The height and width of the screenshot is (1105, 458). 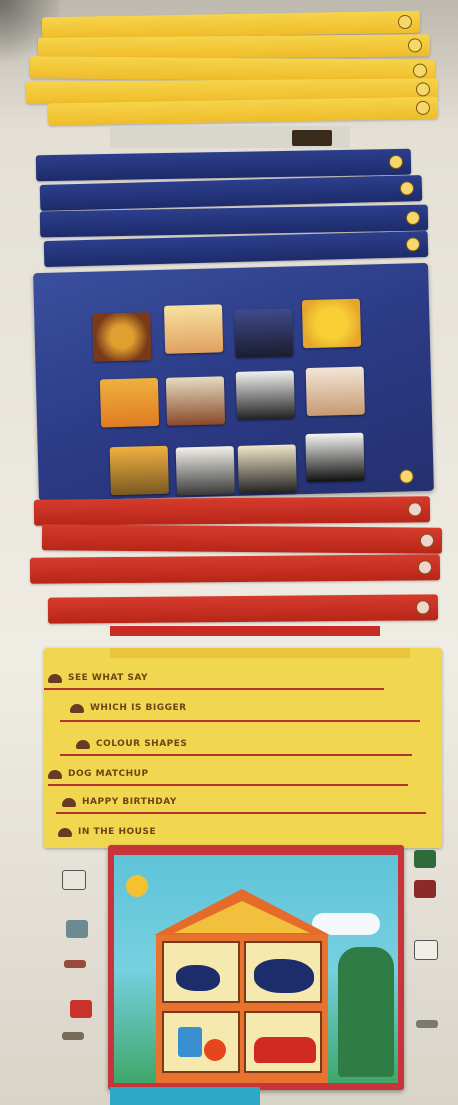 I want to click on pencil-icon, so click(x=75, y=964).